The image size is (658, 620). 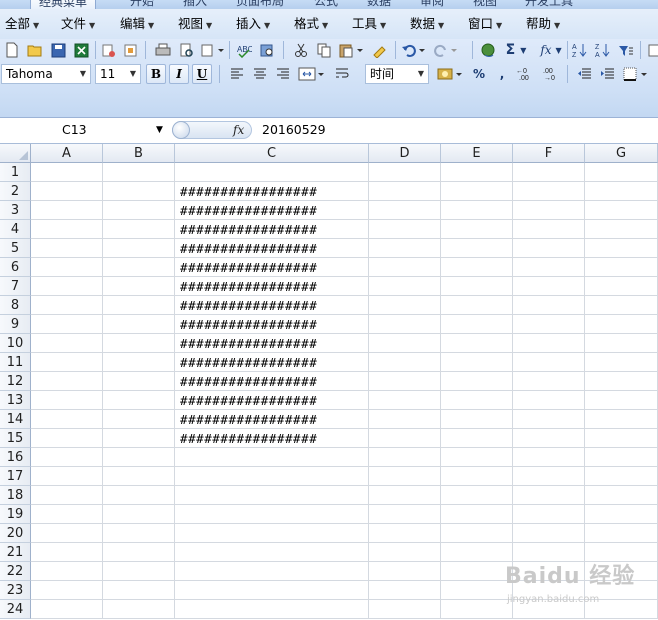 I want to click on tab-classic-menu: 经典菜单, so click(x=63, y=4).